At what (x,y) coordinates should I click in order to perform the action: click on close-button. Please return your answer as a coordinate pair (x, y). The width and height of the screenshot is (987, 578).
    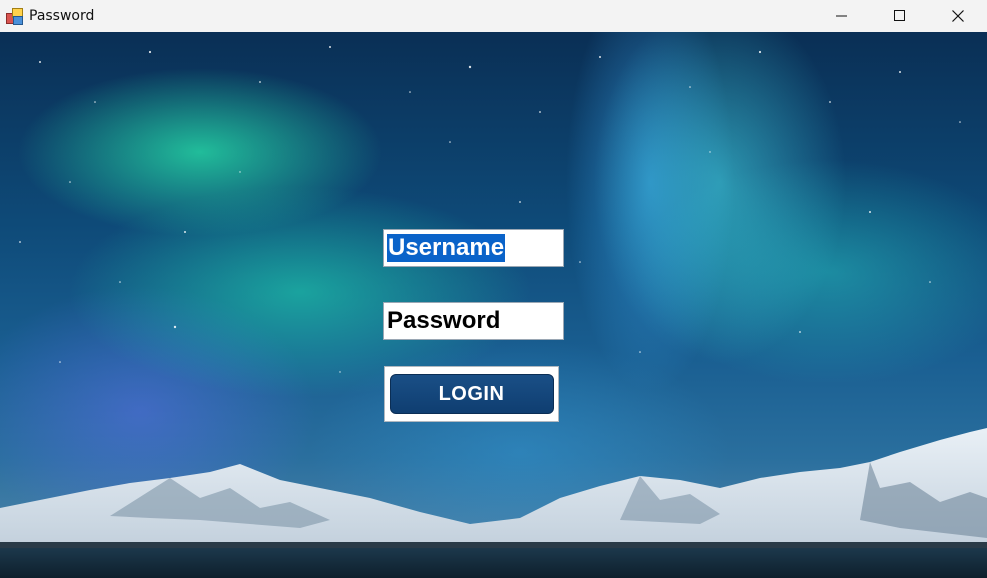
    Looking at the image, I should click on (958, 16).